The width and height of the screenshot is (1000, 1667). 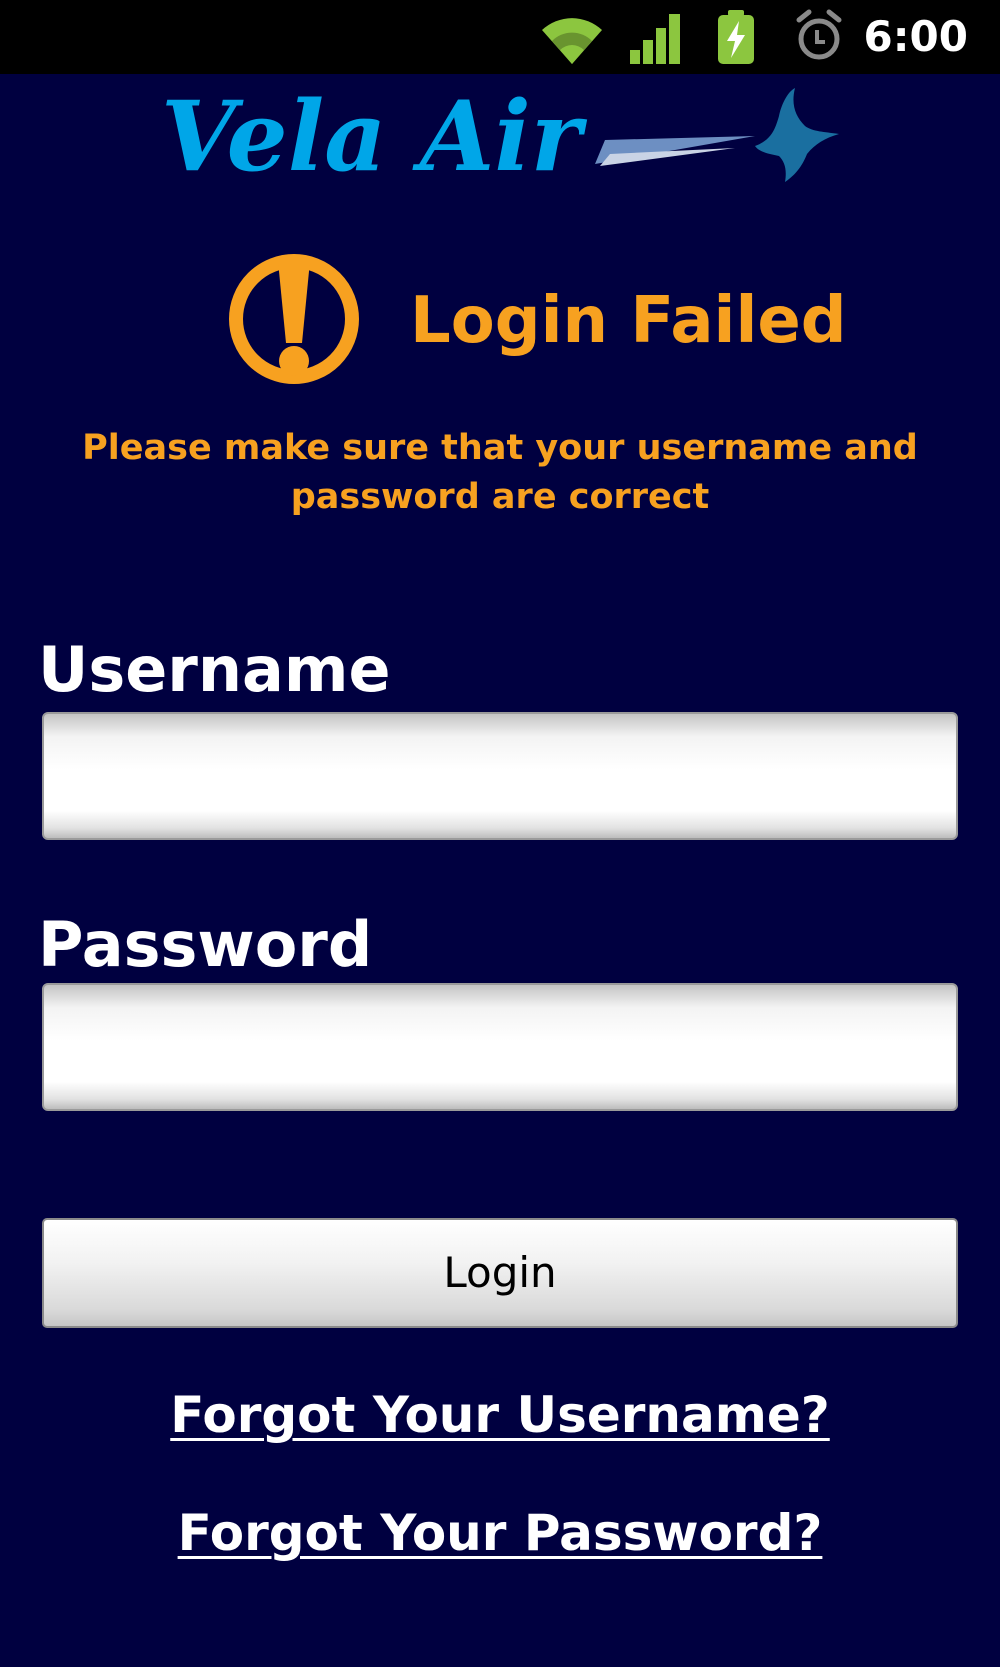 I want to click on password-input, so click(x=500, y=1047).